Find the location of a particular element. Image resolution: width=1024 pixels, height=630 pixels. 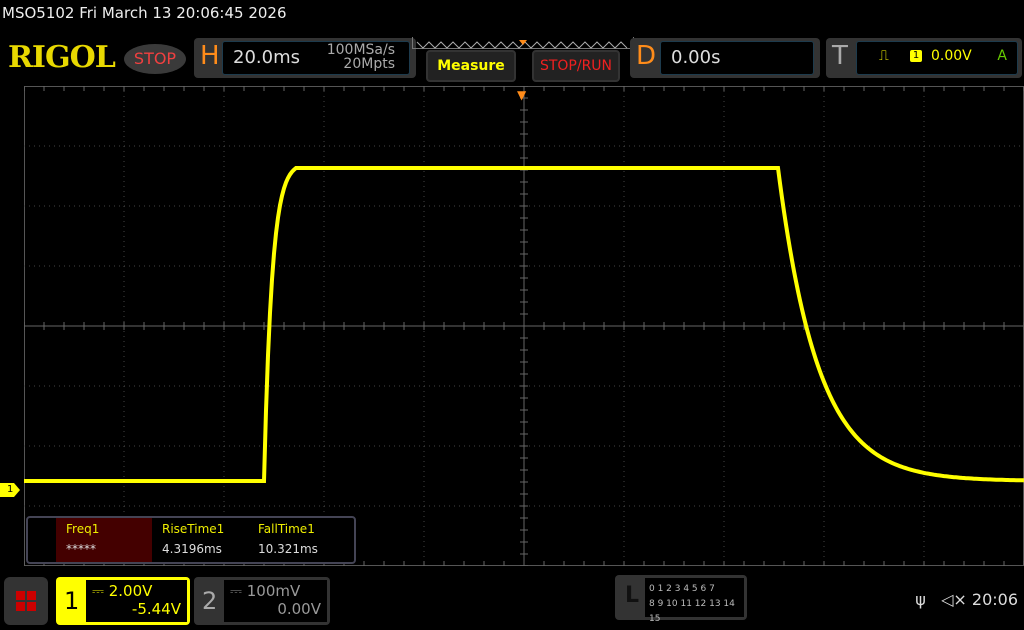

measurement-name: Freq1 is located at coordinates (83, 529).